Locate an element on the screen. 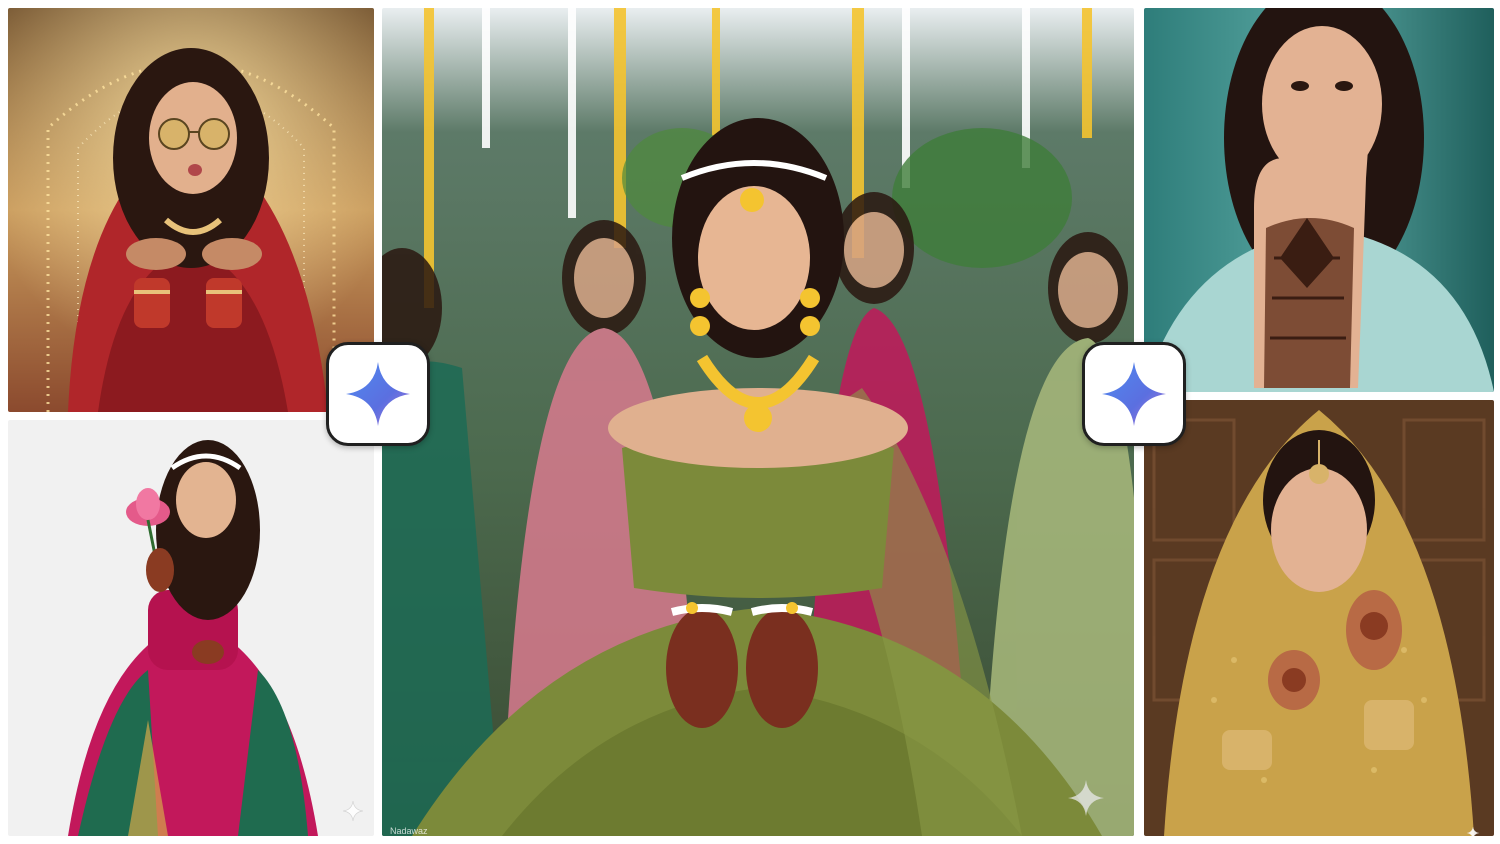 The height and width of the screenshot is (844, 1500). photo-bride-lotus is located at coordinates (191, 628).